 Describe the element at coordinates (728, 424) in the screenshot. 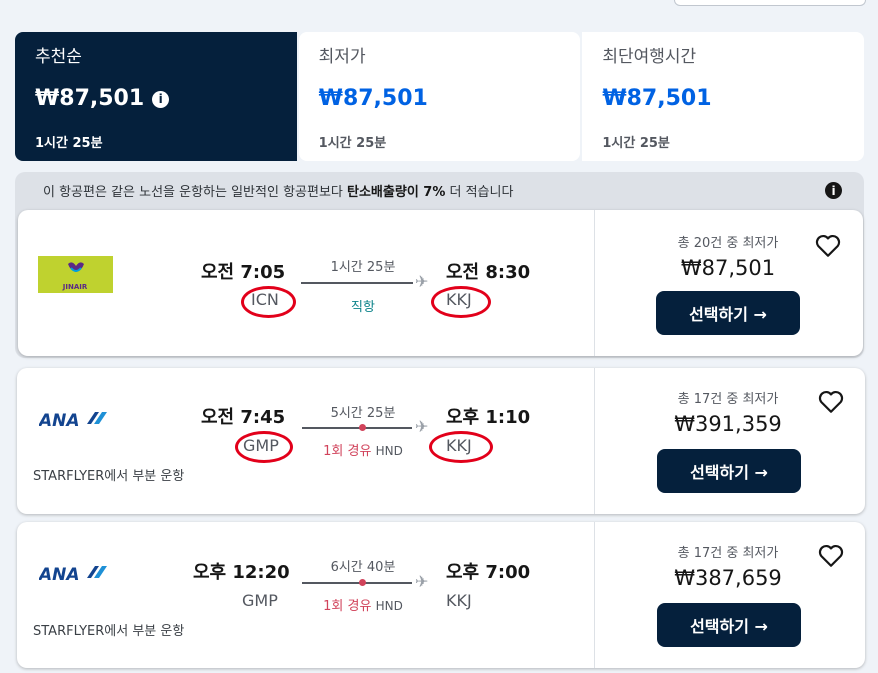

I see `price: ₩391,359` at that location.